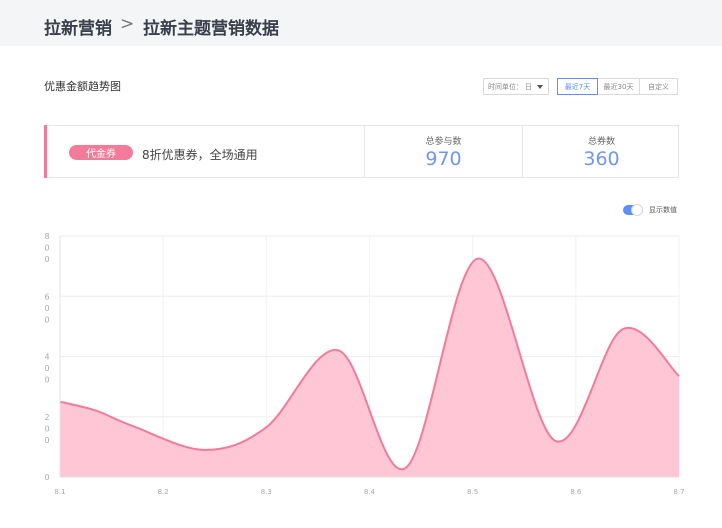 This screenshot has width=722, height=528. I want to click on y-tick-label: 200, so click(46, 429).